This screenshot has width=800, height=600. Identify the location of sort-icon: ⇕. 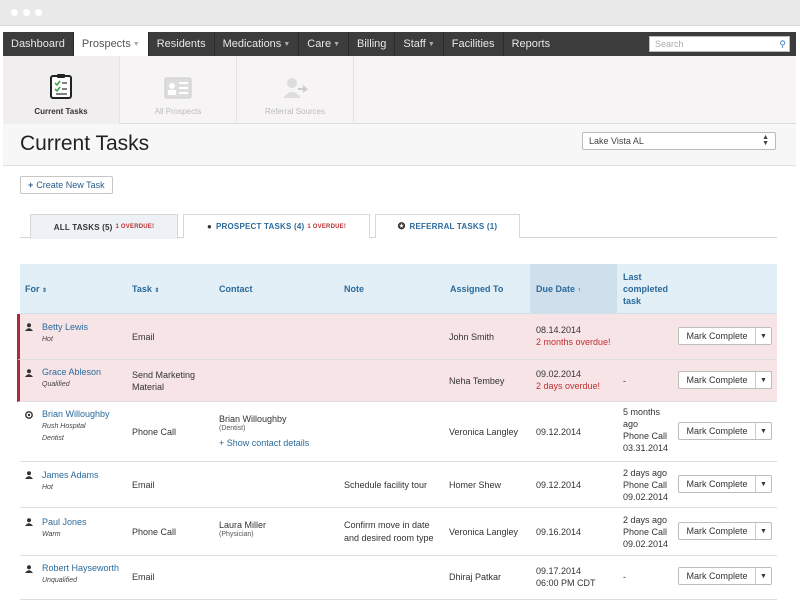
(45, 291).